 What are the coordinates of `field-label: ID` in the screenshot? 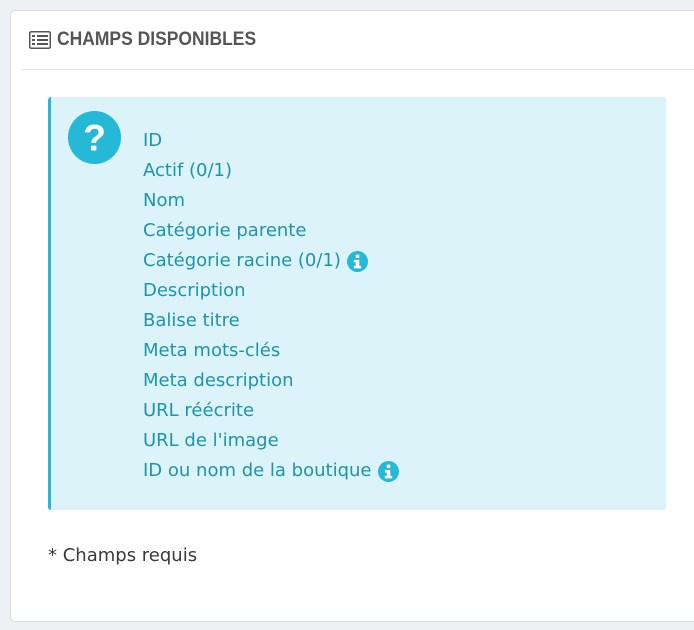 It's located at (153, 140).